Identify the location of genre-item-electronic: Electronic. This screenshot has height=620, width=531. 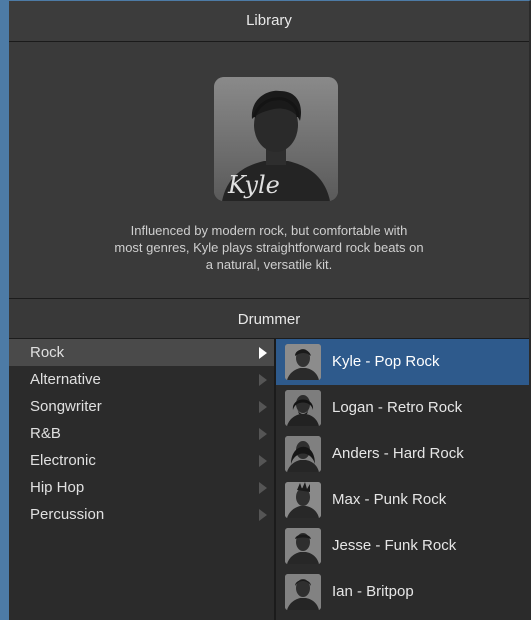
(141, 460).